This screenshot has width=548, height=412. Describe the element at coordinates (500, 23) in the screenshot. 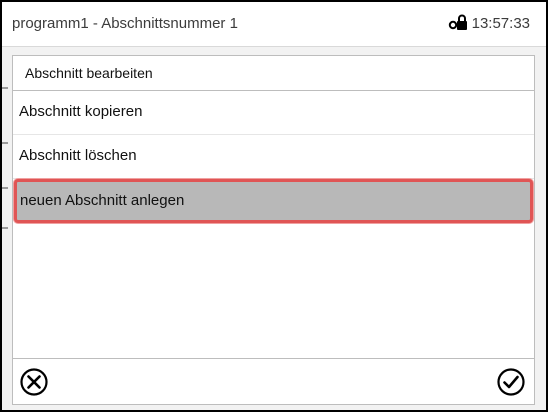

I see `clock-time: 13:57:33` at that location.